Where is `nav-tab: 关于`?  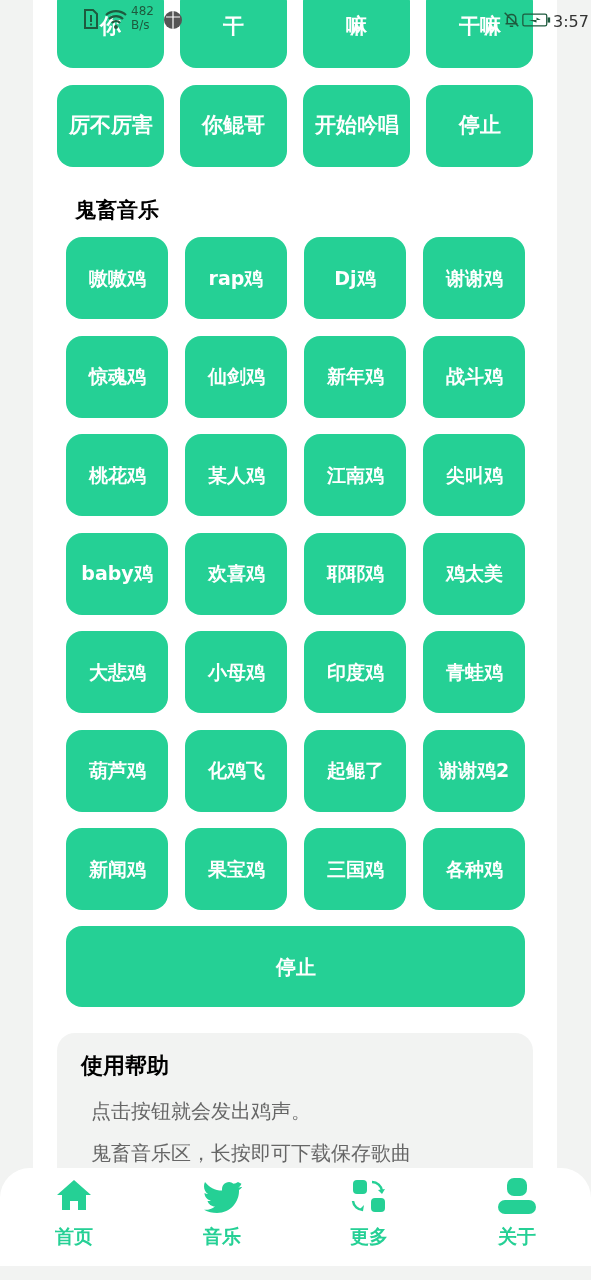 nav-tab: 关于 is located at coordinates (517, 1217).